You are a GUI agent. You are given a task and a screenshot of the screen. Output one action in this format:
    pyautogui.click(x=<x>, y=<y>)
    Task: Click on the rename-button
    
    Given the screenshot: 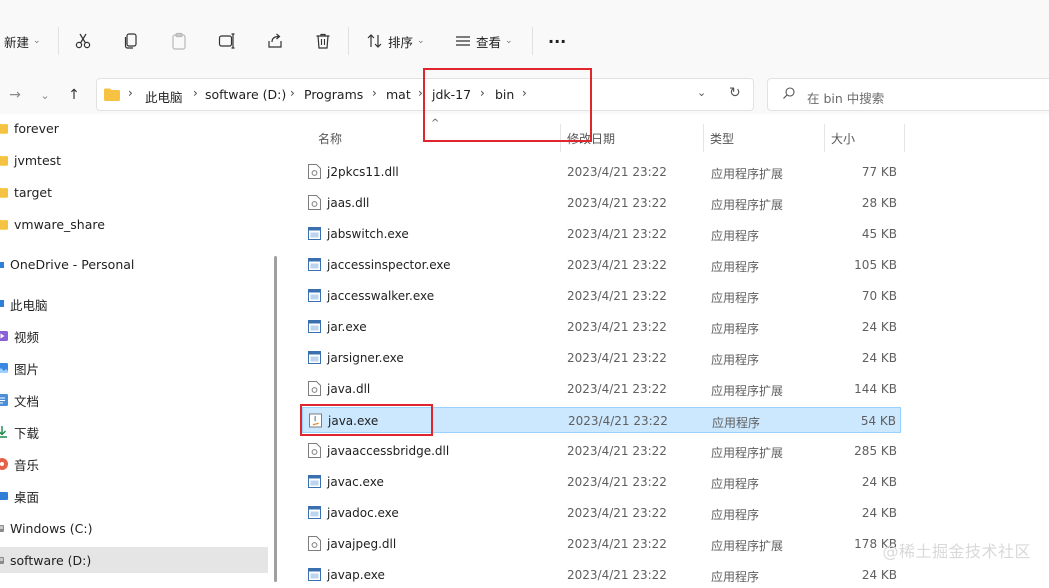 What is the action you would take?
    pyautogui.click(x=227, y=41)
    